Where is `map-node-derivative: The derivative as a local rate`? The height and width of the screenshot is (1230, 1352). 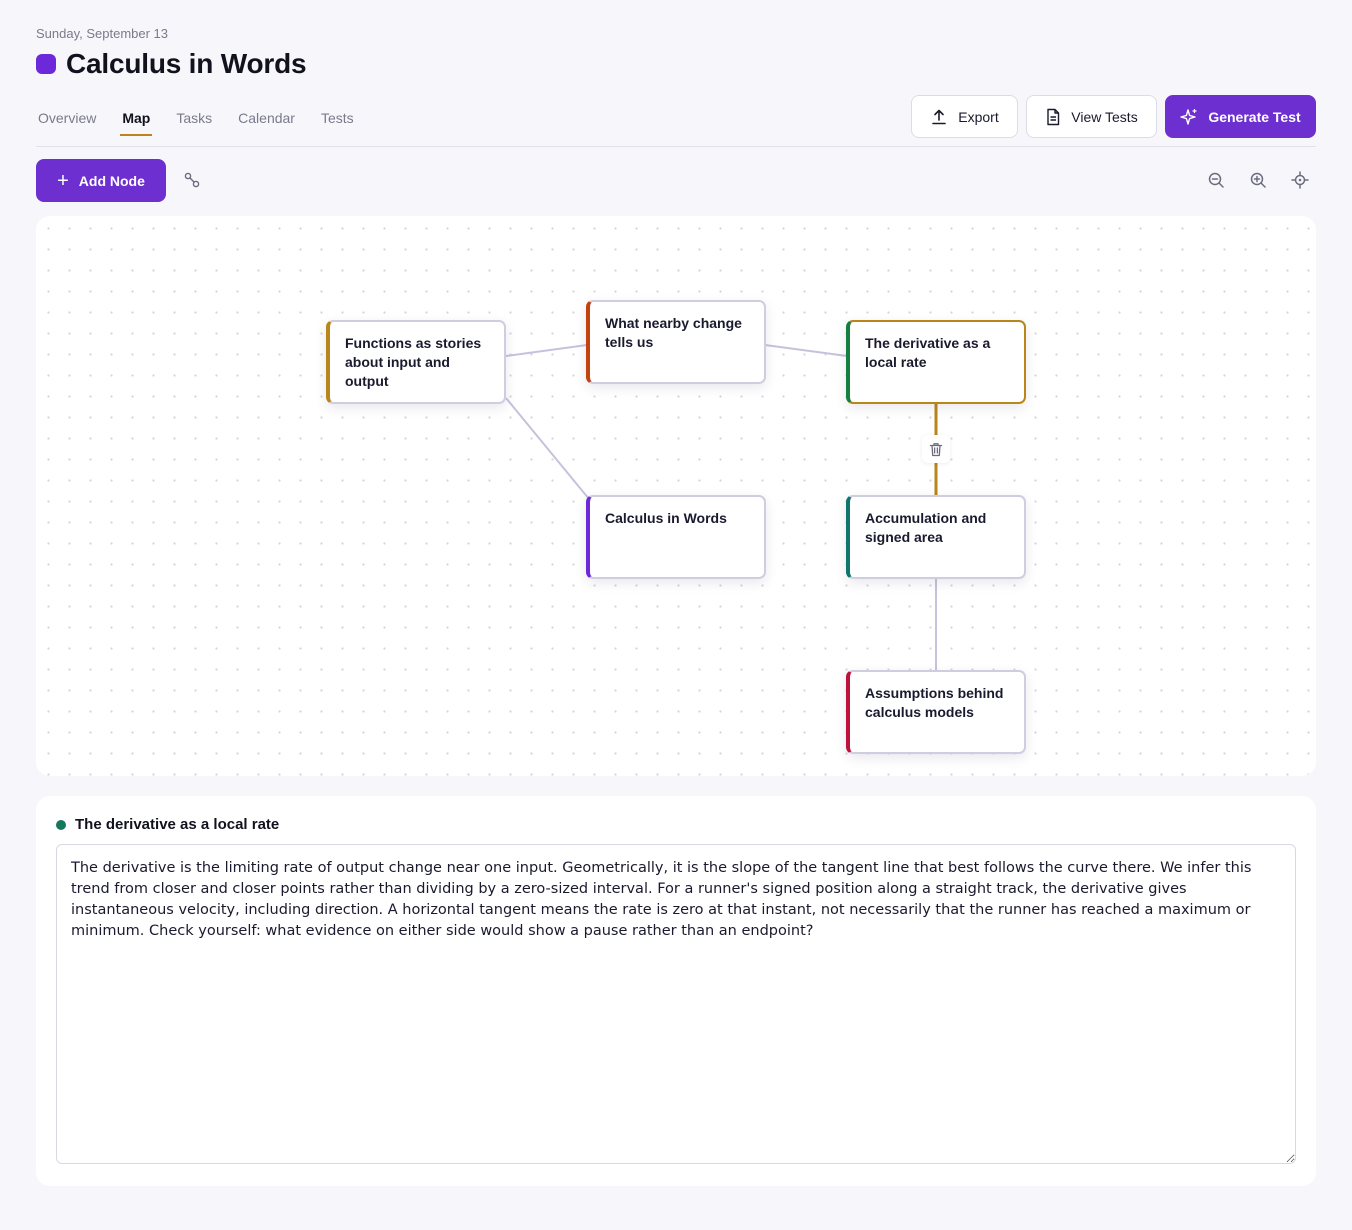 map-node-derivative: The derivative as a local rate is located at coordinates (936, 362).